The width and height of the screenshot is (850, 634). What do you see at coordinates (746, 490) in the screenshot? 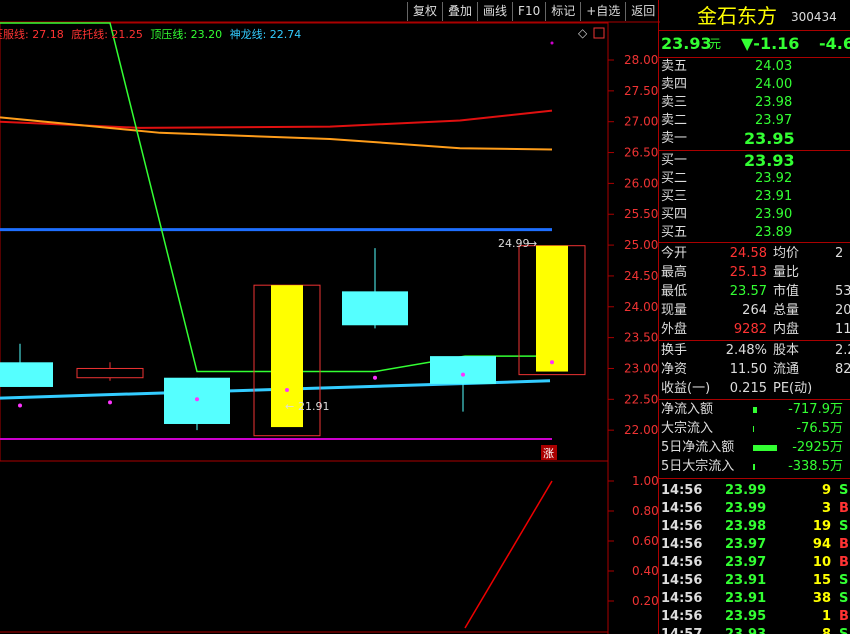
I see `tick-price: 23.99` at bounding box center [746, 490].